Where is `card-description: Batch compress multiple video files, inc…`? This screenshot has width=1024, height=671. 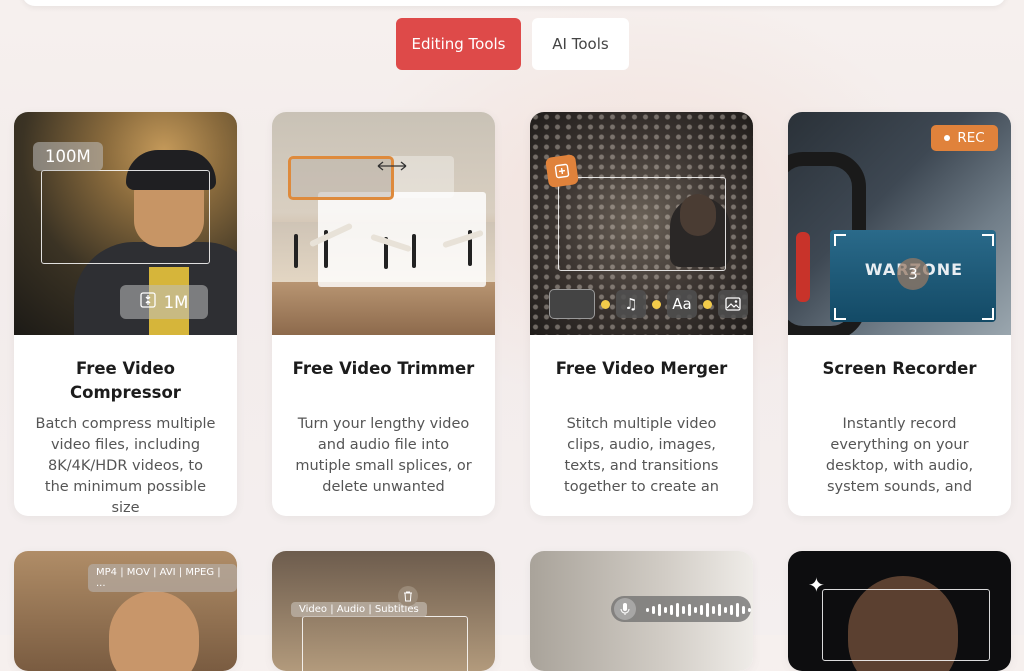
card-description: Batch compress multiple video files, inc… is located at coordinates (125, 466).